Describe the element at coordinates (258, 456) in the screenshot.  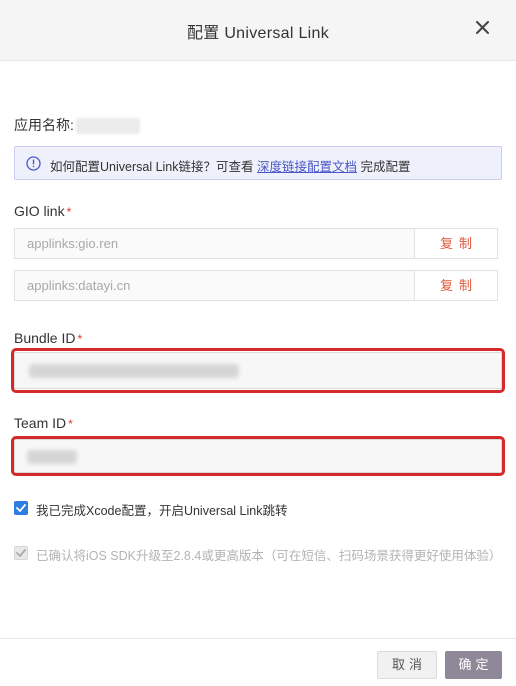
I see `team-id-highlight` at that location.